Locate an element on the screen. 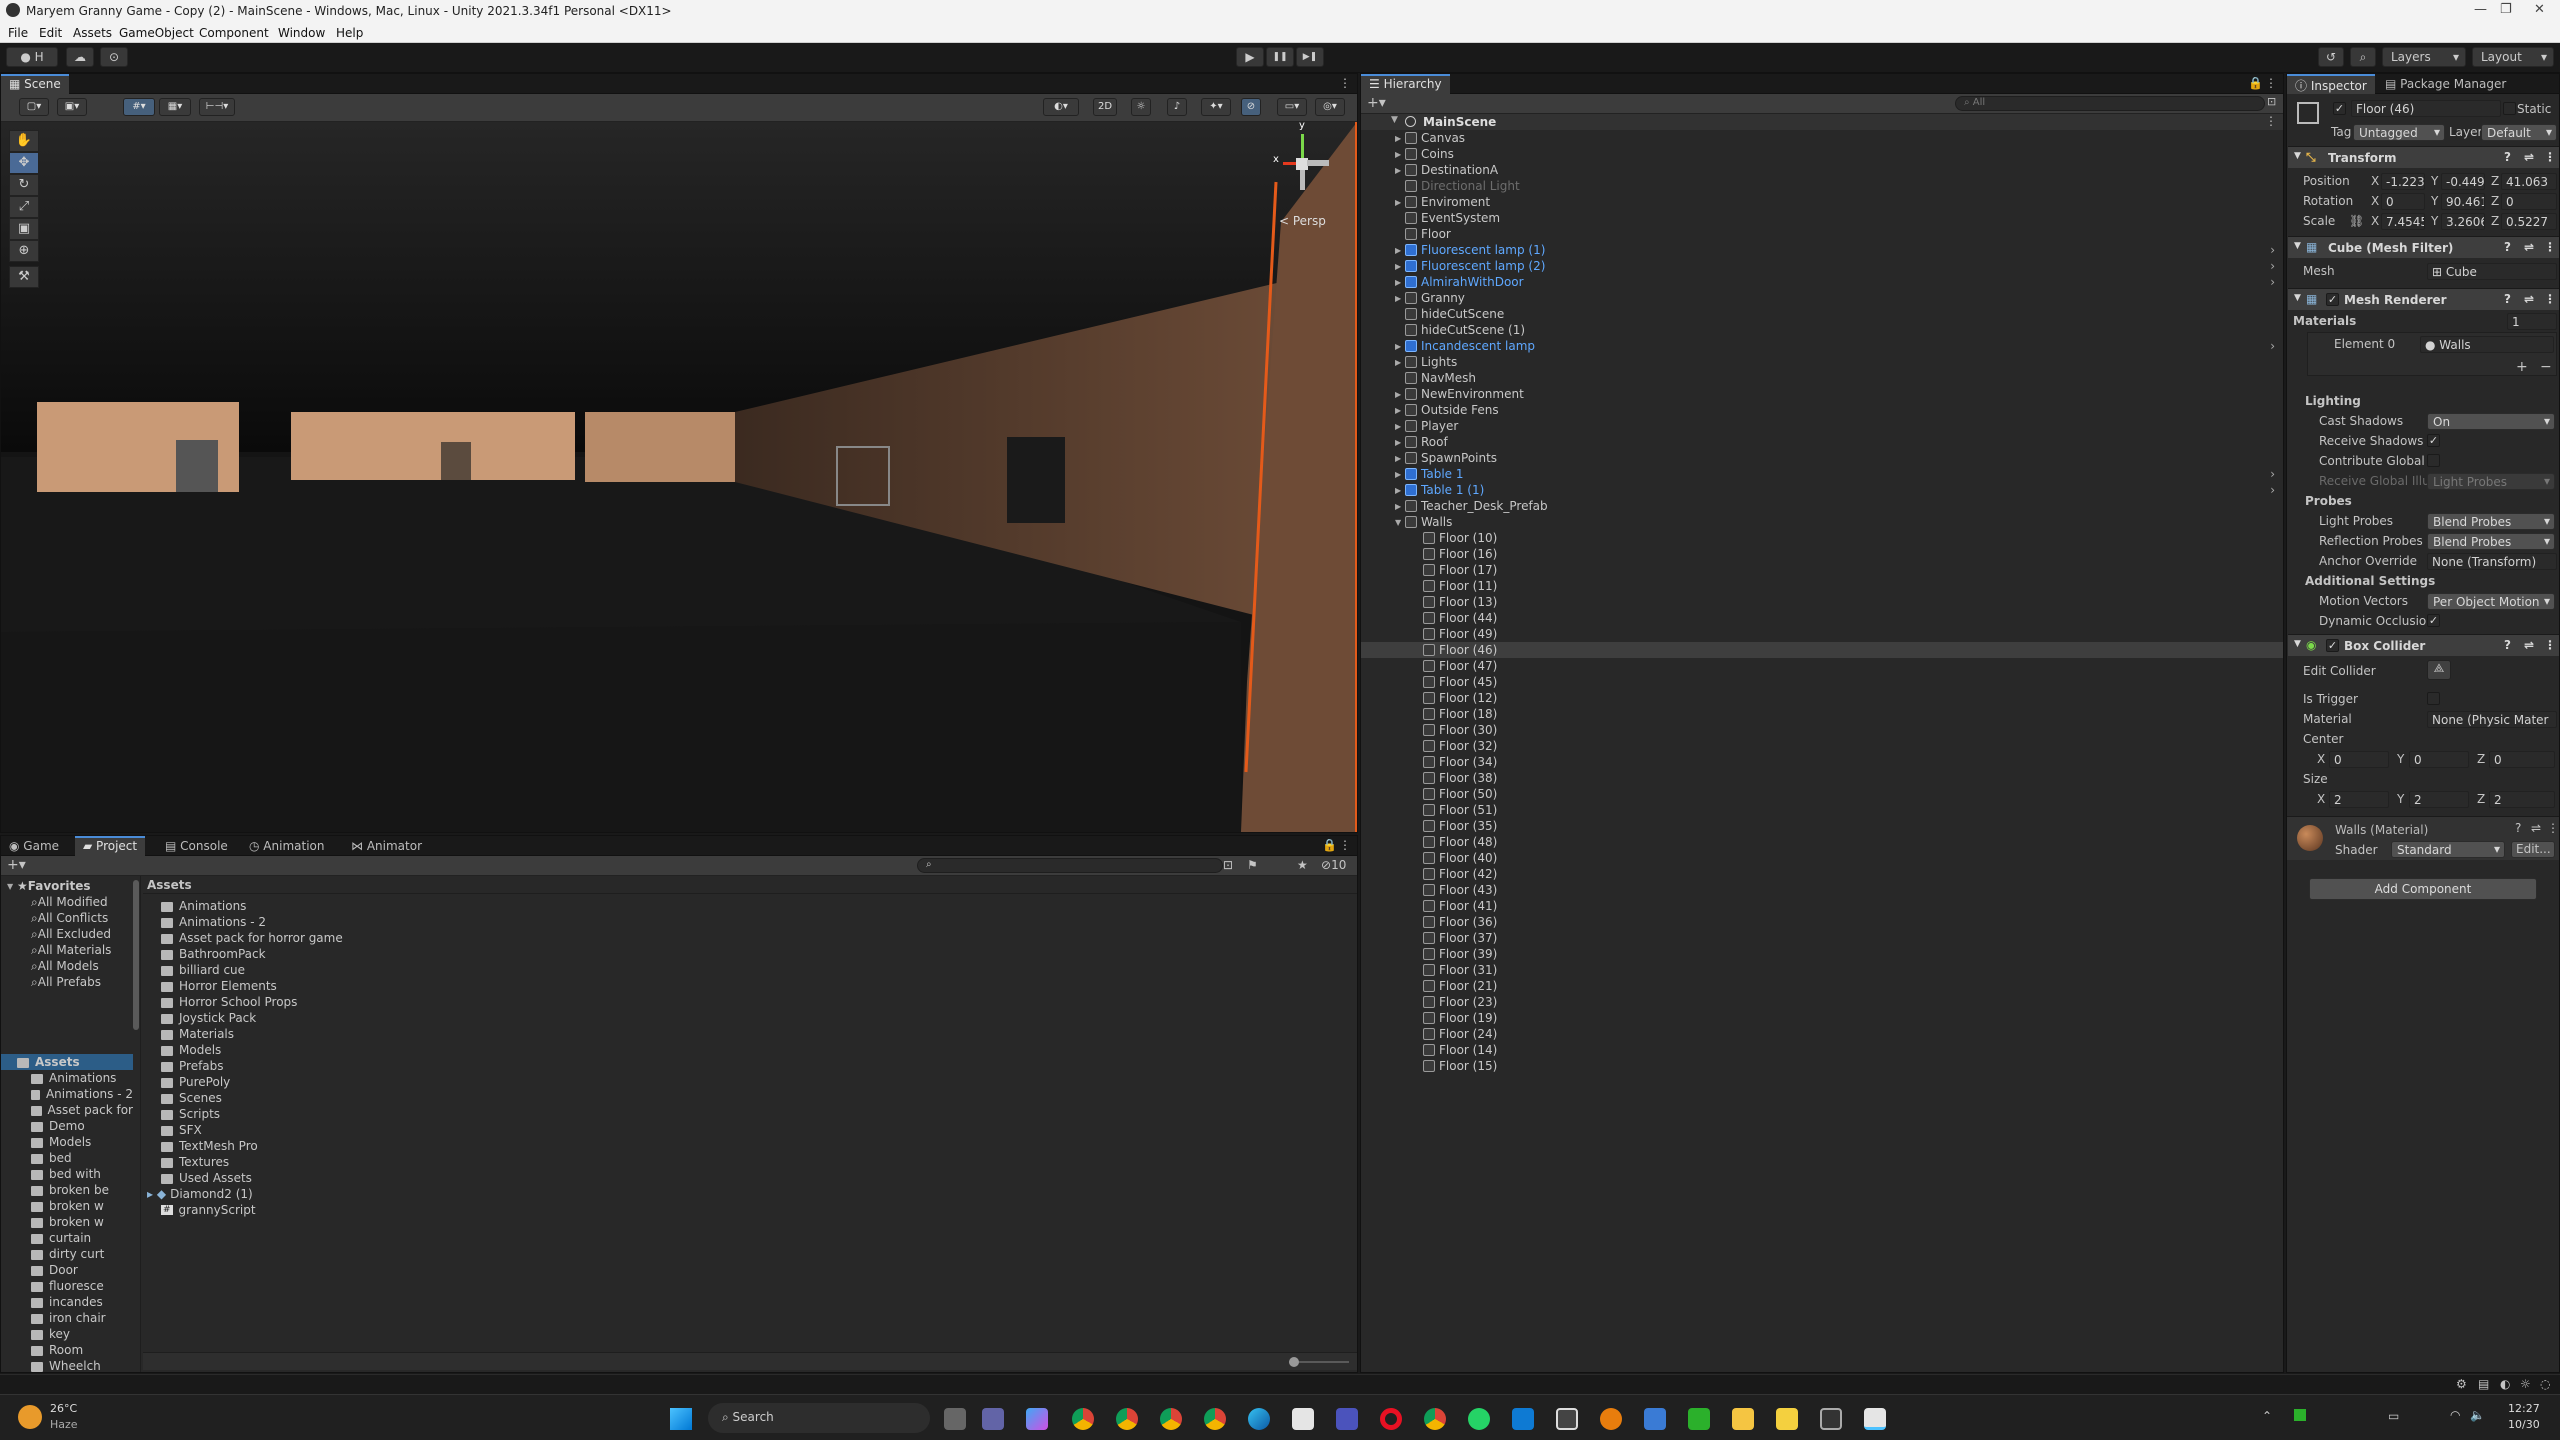  active-checkbox: ✓ is located at coordinates (2339, 108).